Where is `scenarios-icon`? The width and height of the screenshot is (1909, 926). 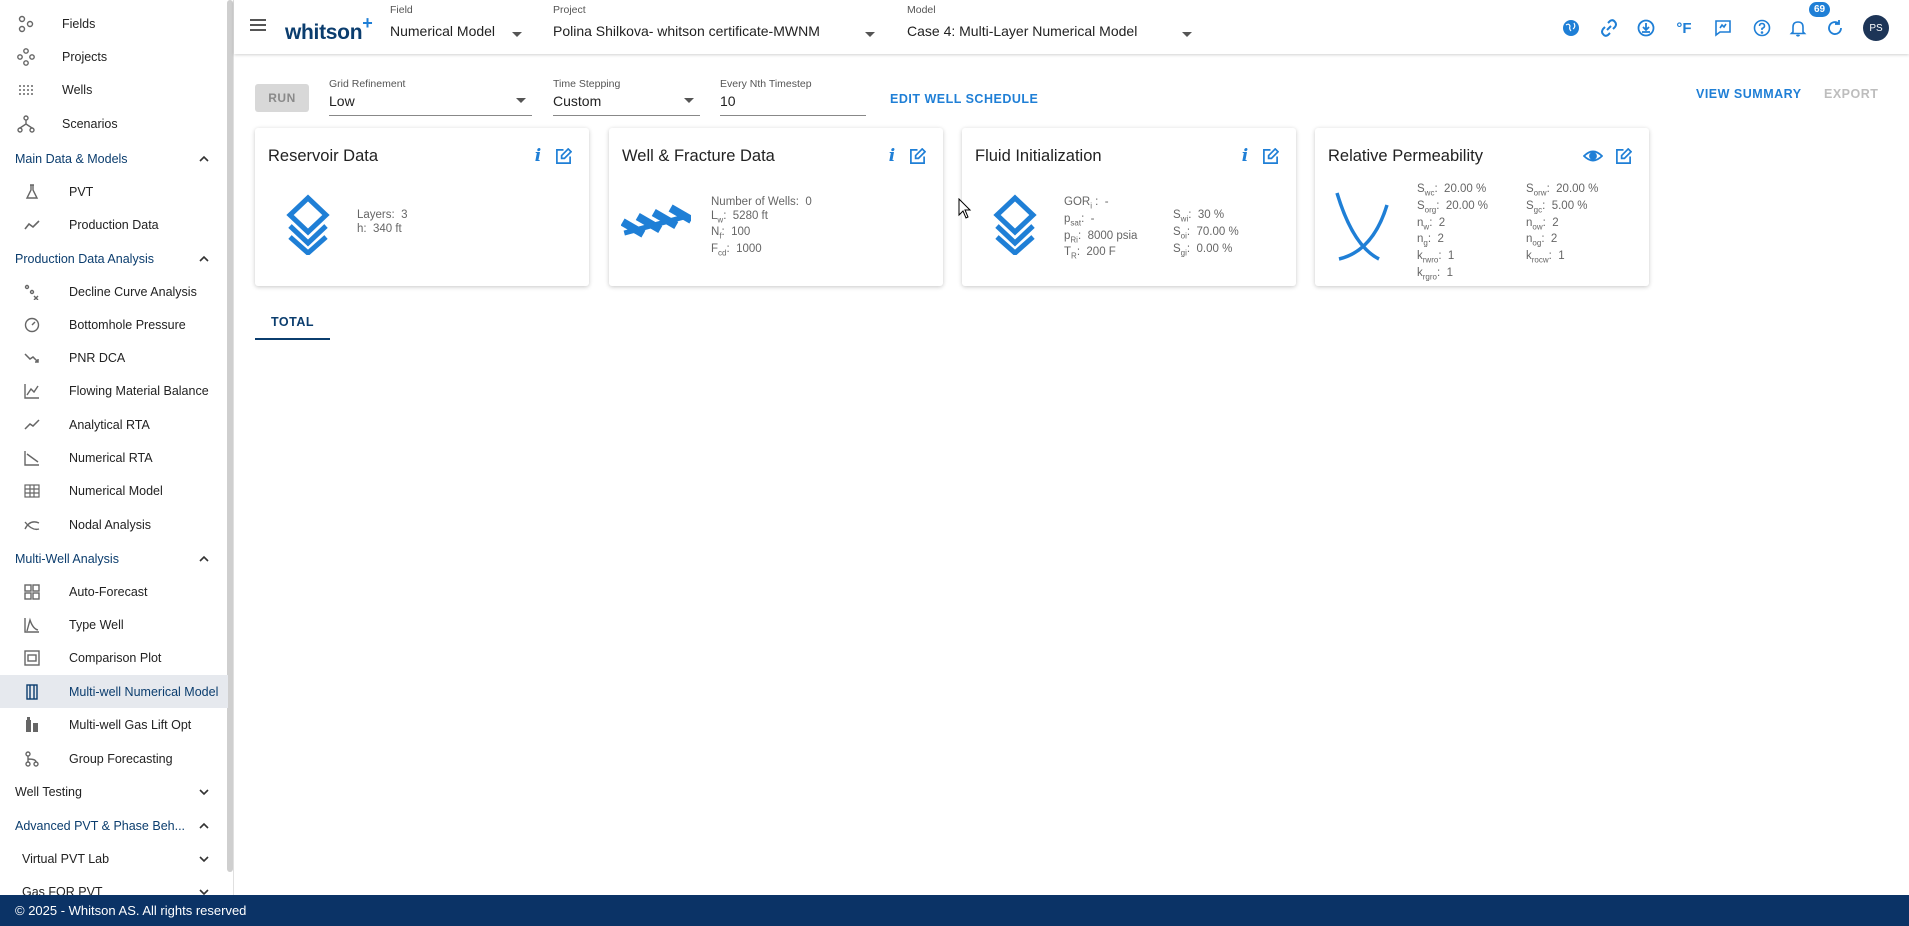 scenarios-icon is located at coordinates (26, 124).